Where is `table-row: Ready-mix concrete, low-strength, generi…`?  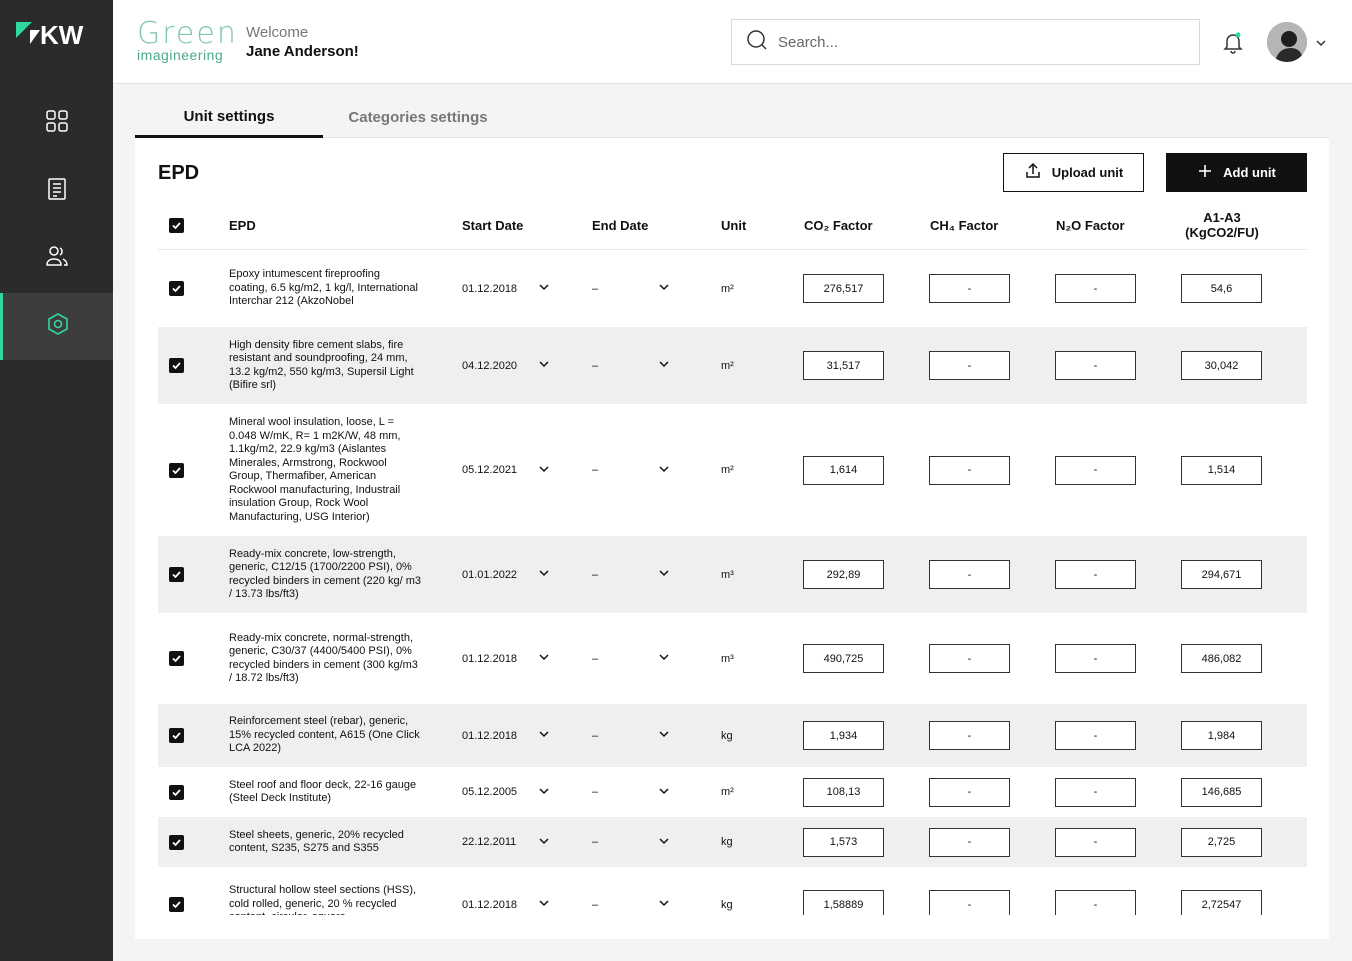
table-row: Ready-mix concrete, low-strength, generi… is located at coordinates (732, 574).